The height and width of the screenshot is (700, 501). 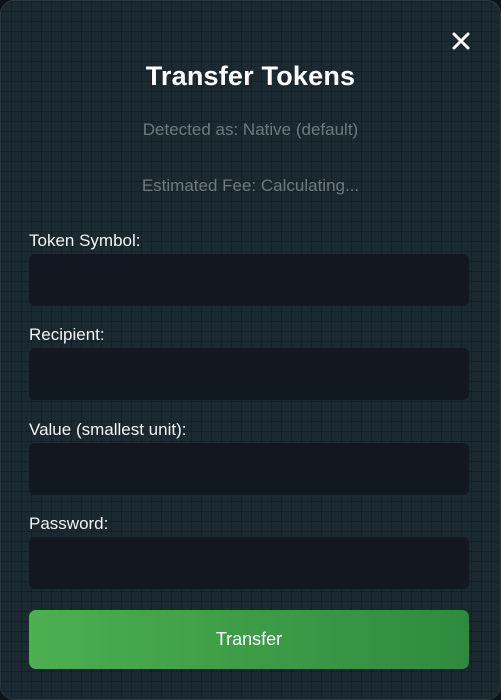 I want to click on value-input, so click(x=249, y=469).